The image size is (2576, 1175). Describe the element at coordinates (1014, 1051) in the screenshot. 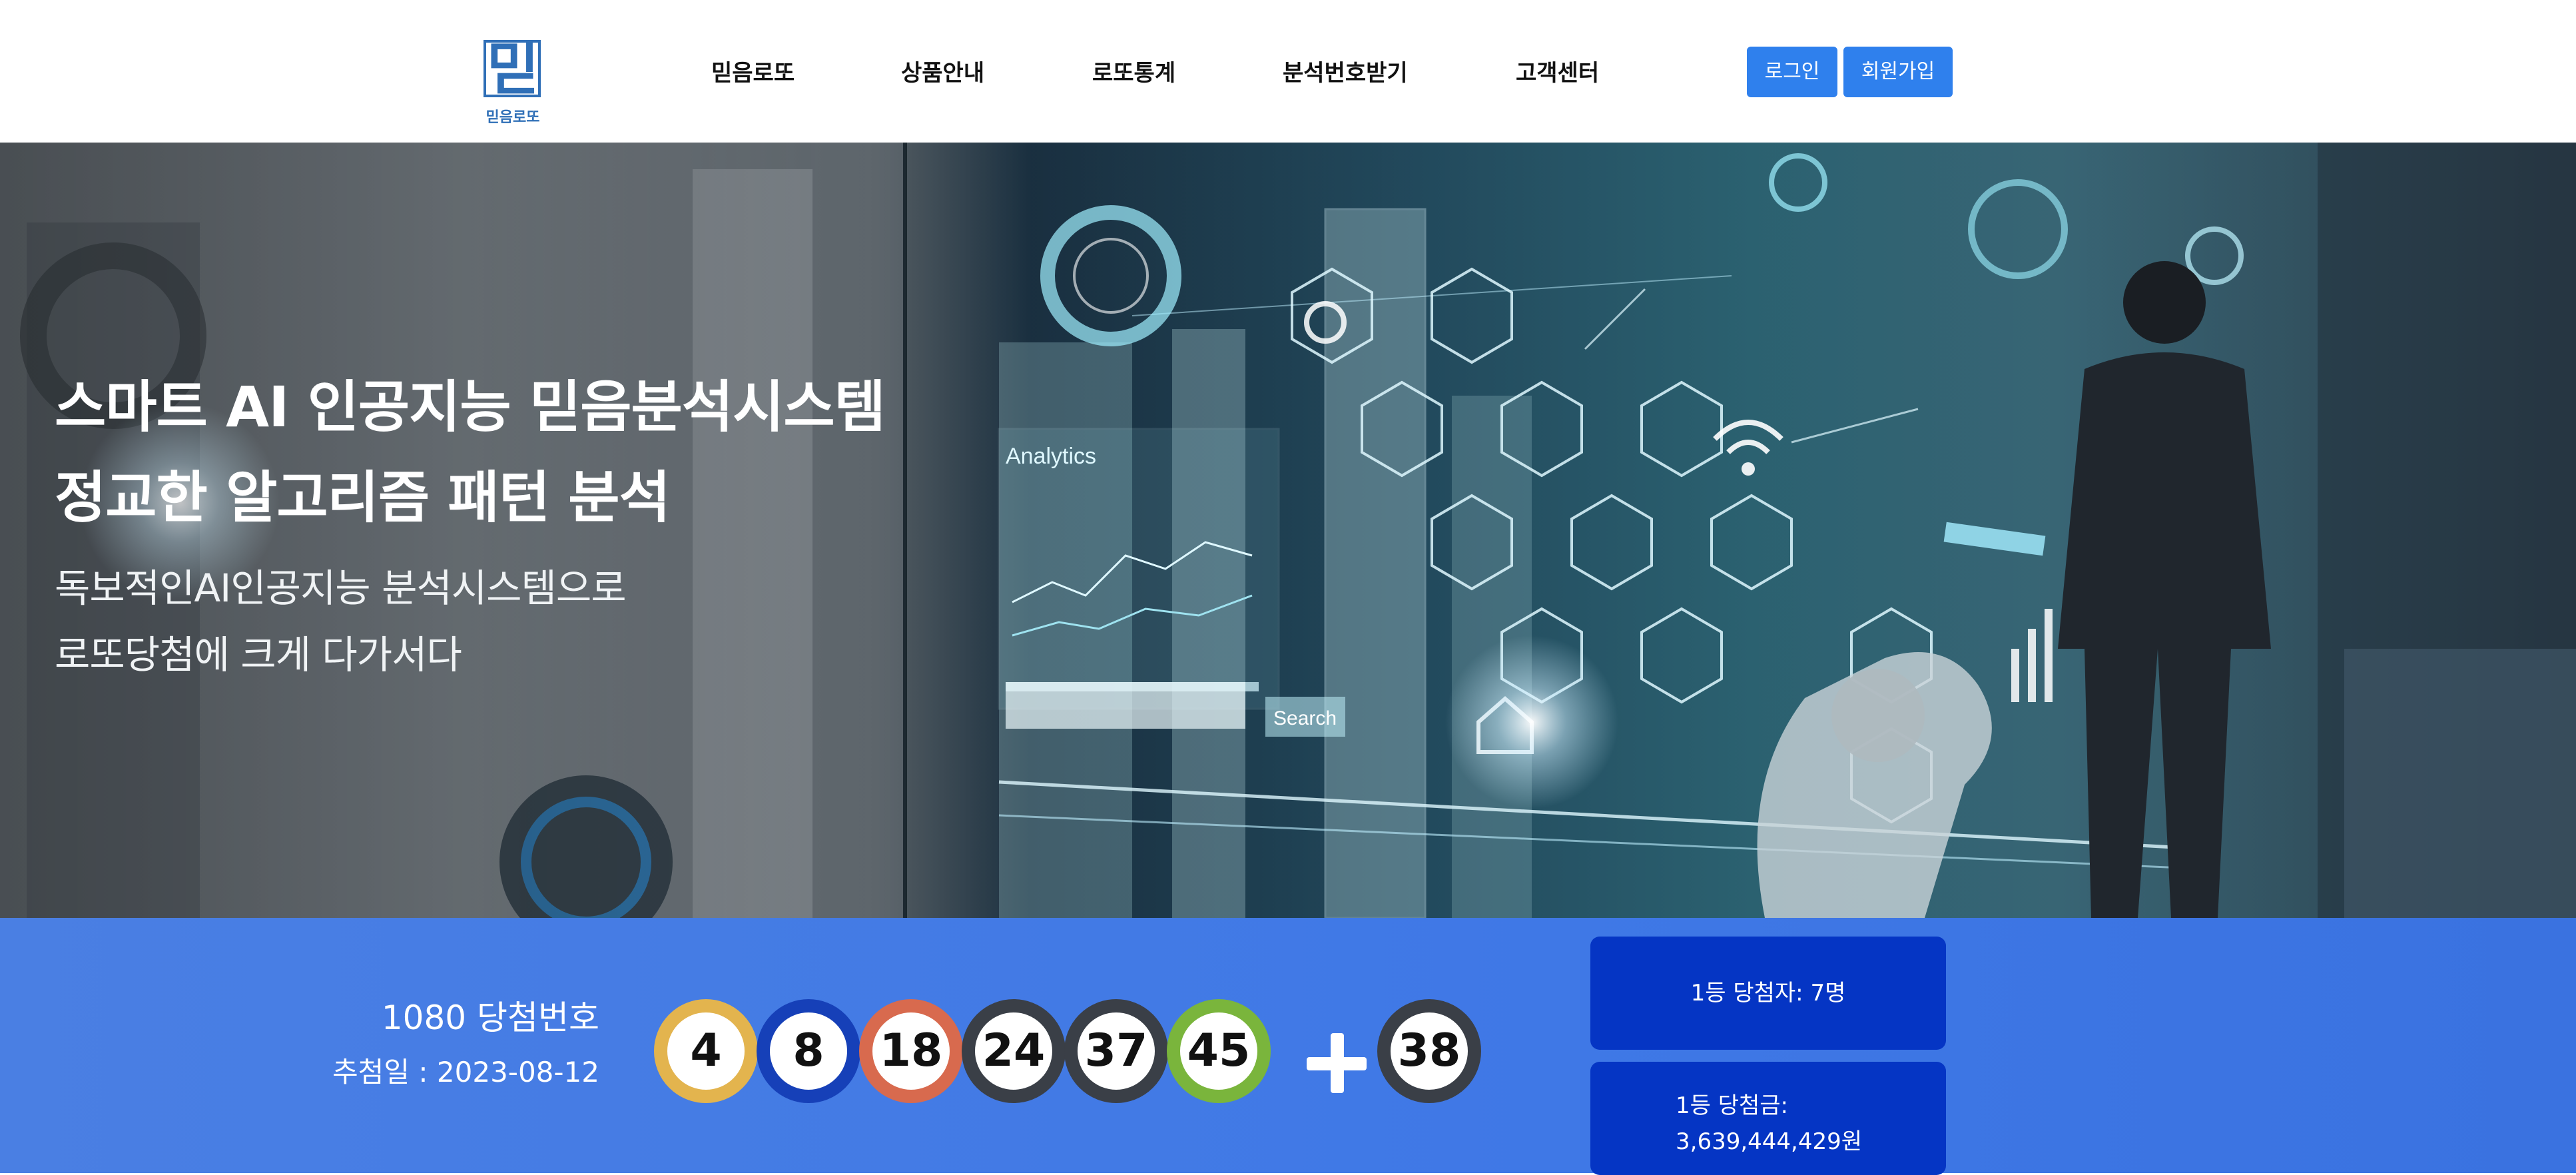

I see `winning-number-ball: 24` at that location.